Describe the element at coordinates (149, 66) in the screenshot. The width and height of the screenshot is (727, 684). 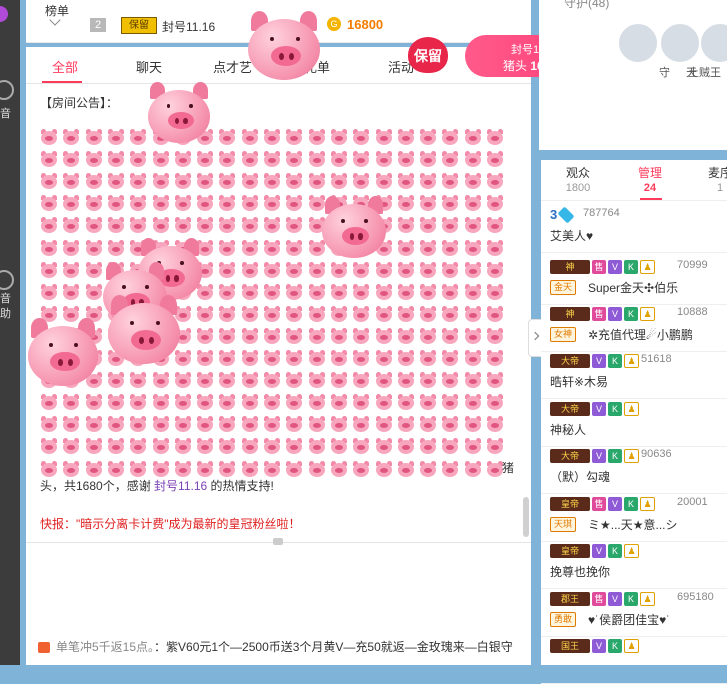
I see `tab-chat: 聊天` at that location.